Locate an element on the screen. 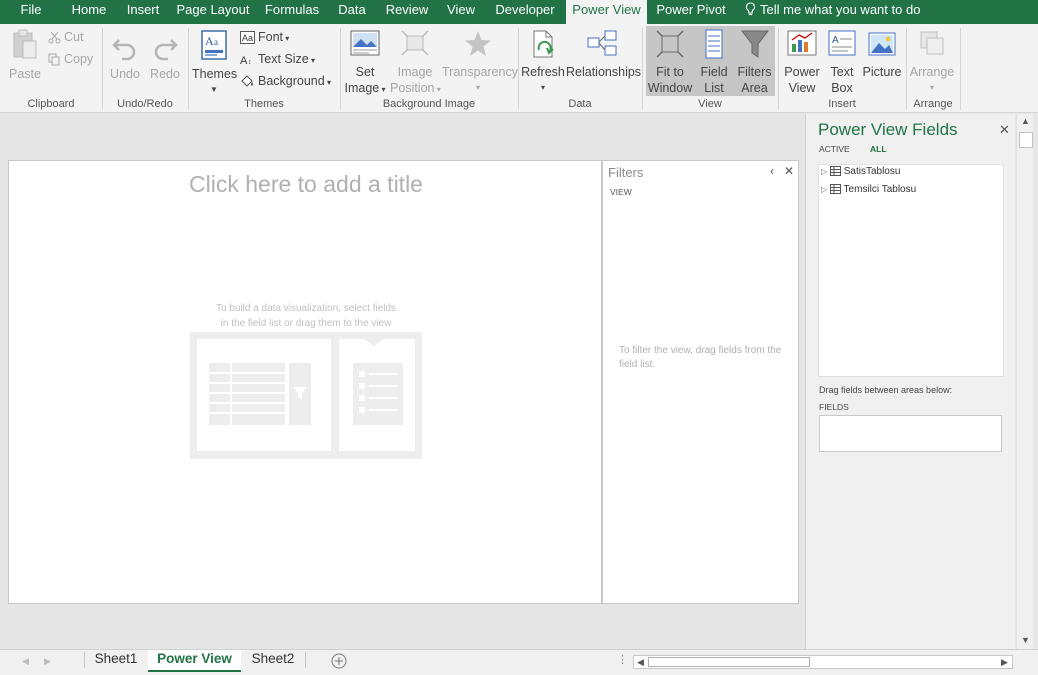 This screenshot has height=675, width=1038. themes-icon: Aa is located at coordinates (214, 45).